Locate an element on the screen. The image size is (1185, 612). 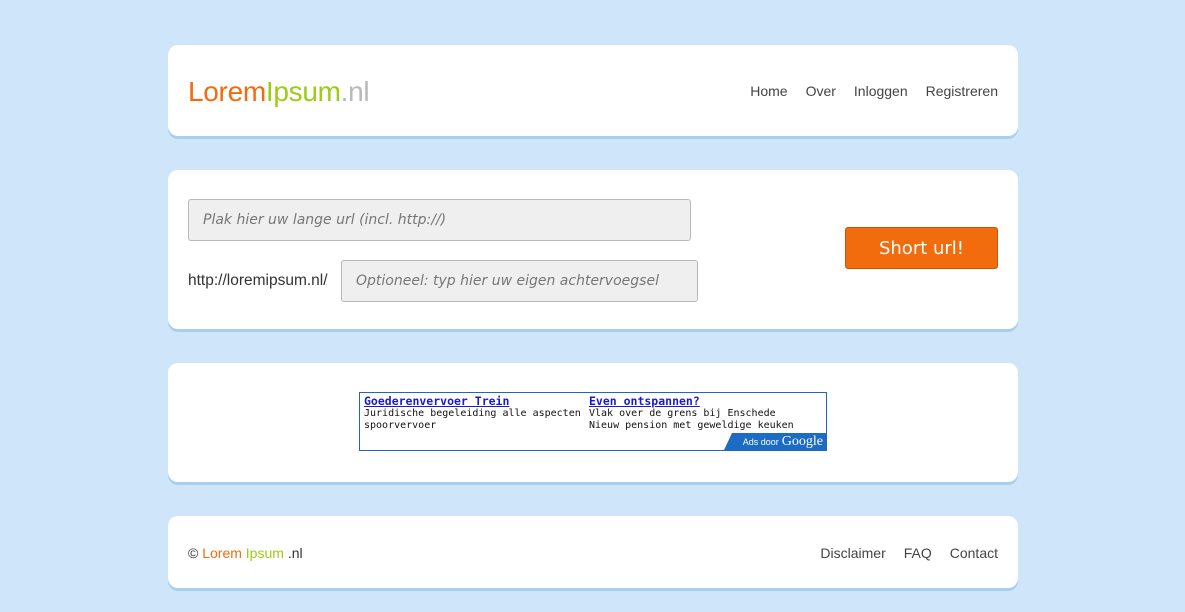
footer-link-faq: FAQ is located at coordinates (918, 553).